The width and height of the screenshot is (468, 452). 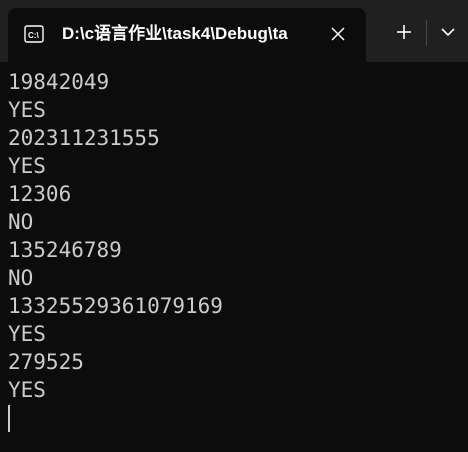 I want to click on console-line: 12306, so click(x=40, y=194).